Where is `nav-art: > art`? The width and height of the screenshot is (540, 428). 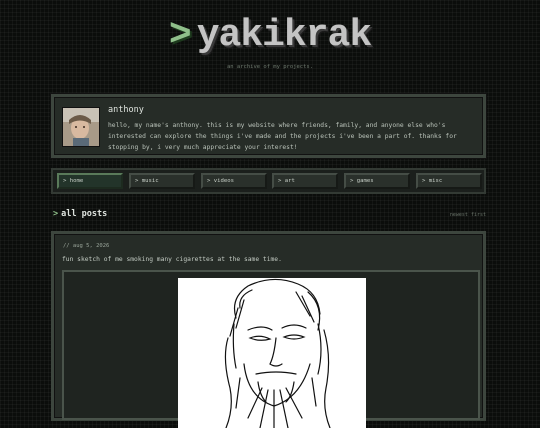 nav-art: > art is located at coordinates (305, 181).